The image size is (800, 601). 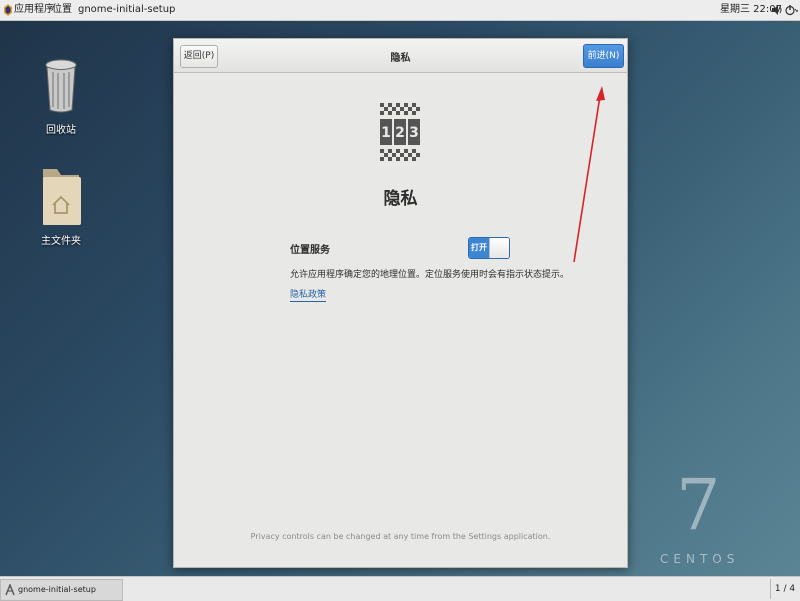 I want to click on taskbar-window-button: gnome-initial-setup, so click(x=61, y=590).